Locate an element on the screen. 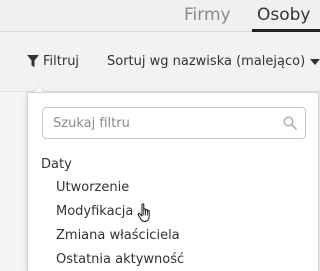  tab-firmy: Firmy is located at coordinates (207, 15).